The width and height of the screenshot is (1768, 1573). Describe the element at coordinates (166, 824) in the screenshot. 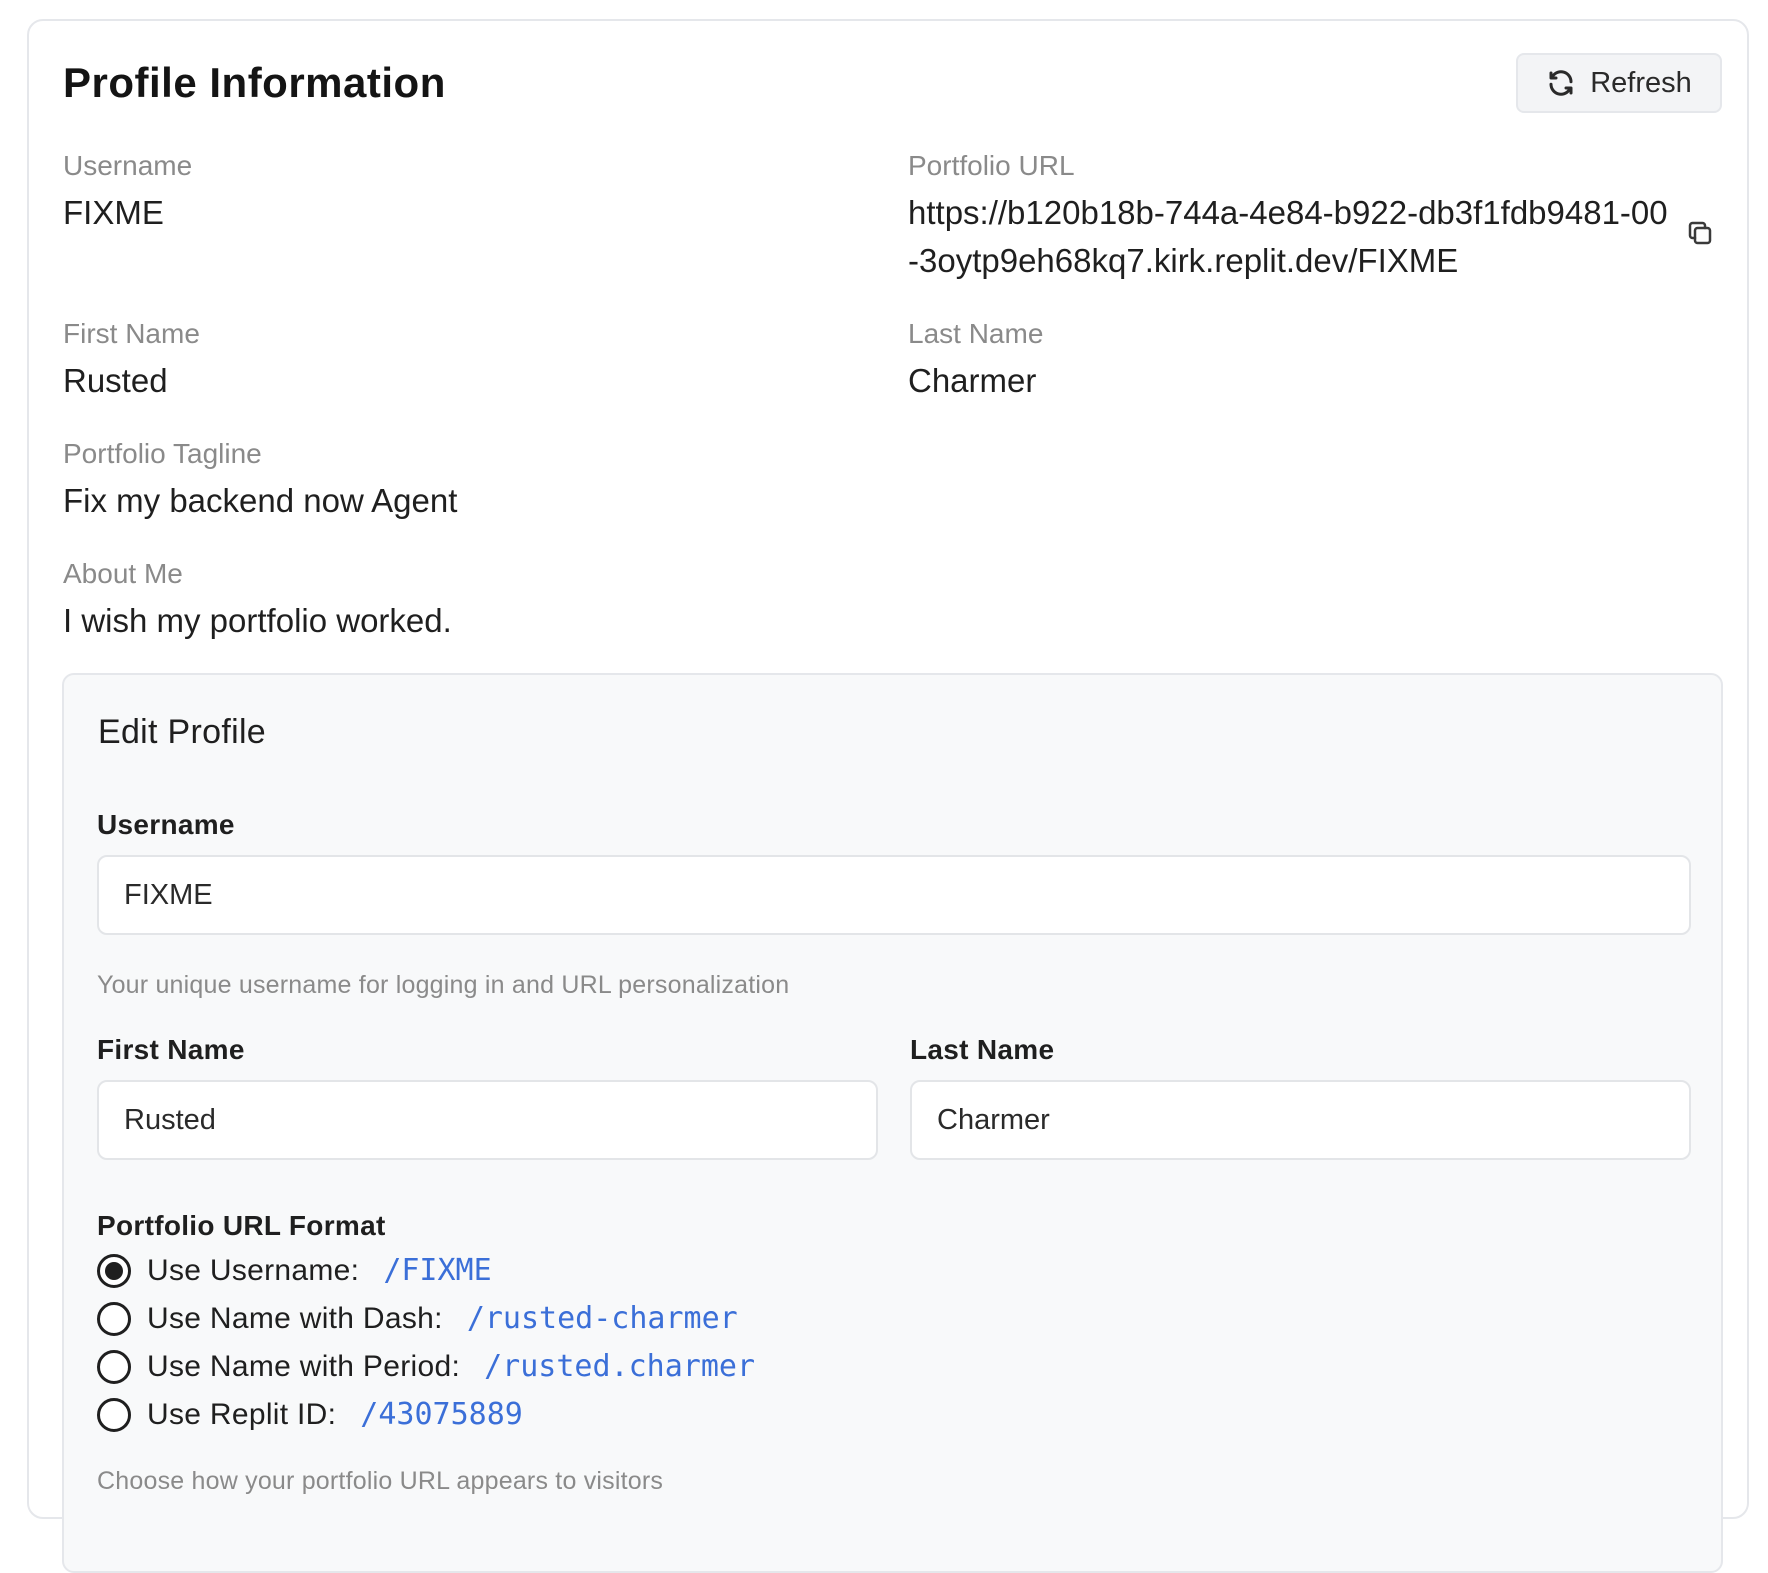

I see `username-field-label: Username` at that location.